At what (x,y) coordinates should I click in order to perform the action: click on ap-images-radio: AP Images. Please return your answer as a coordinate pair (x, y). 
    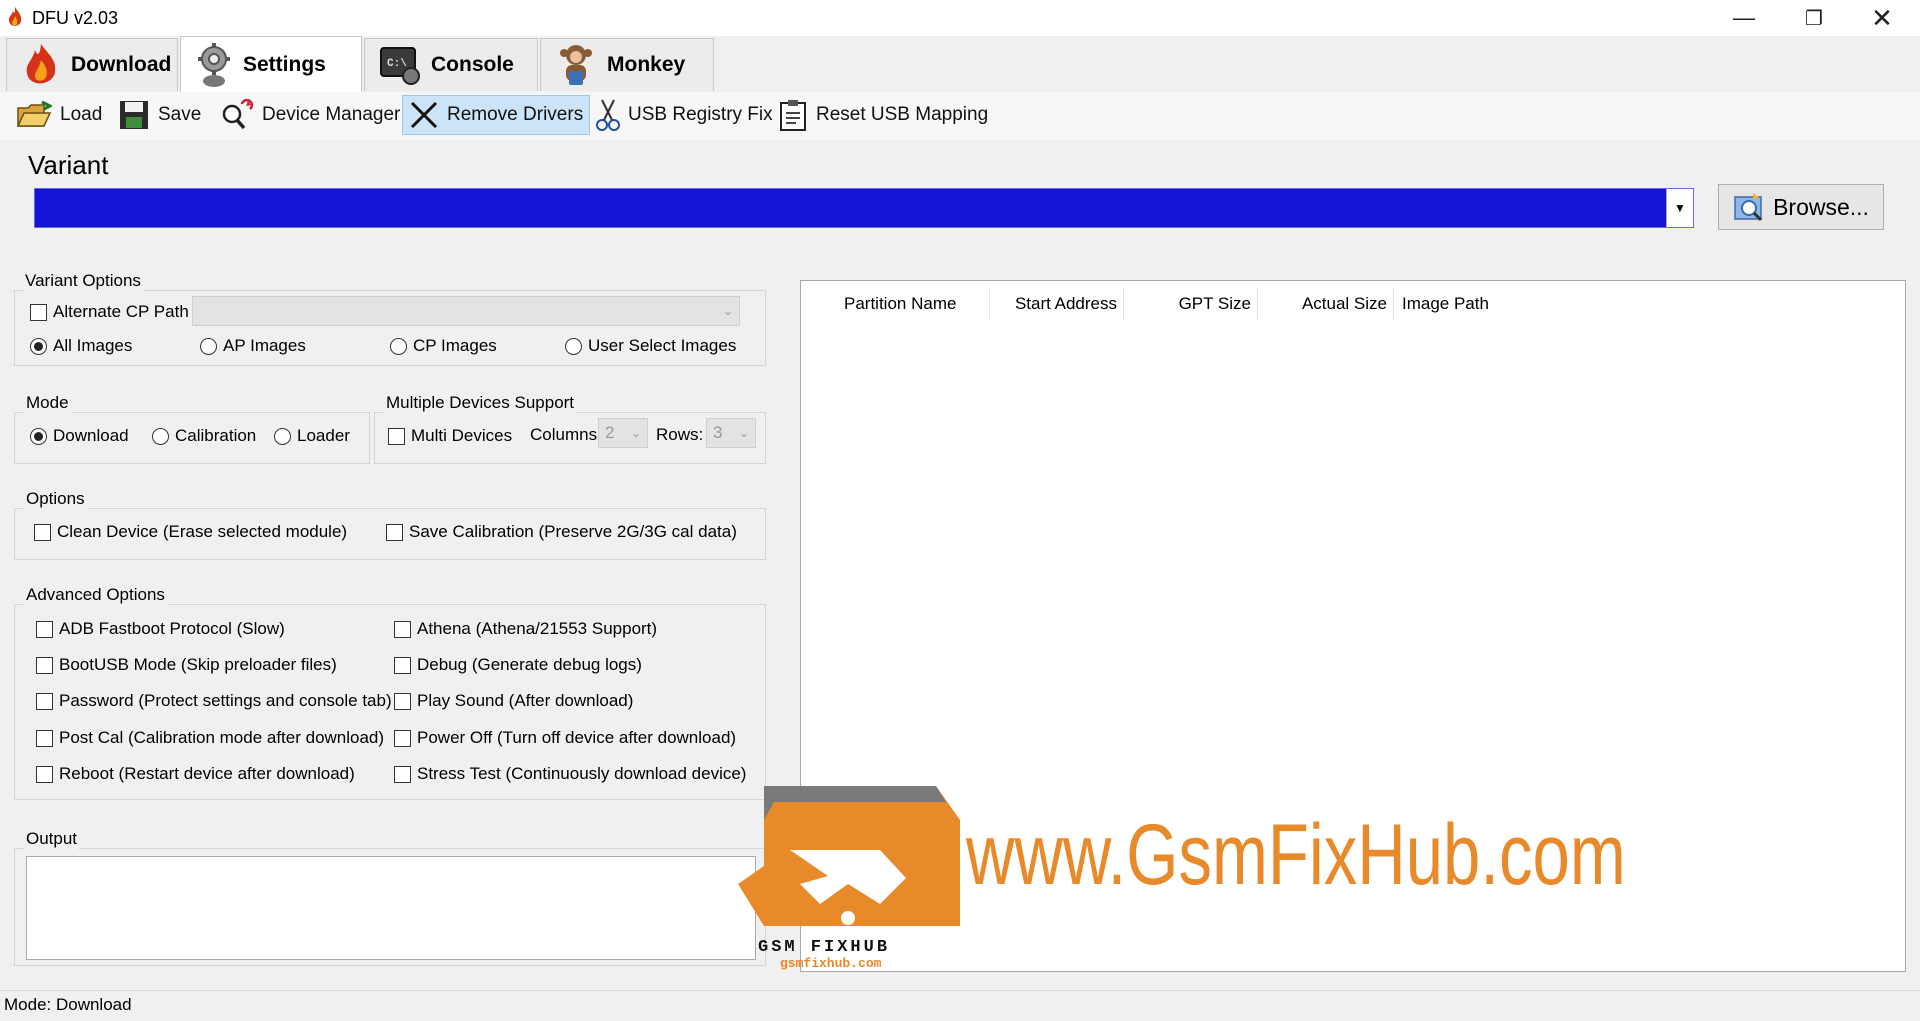
    Looking at the image, I should click on (253, 346).